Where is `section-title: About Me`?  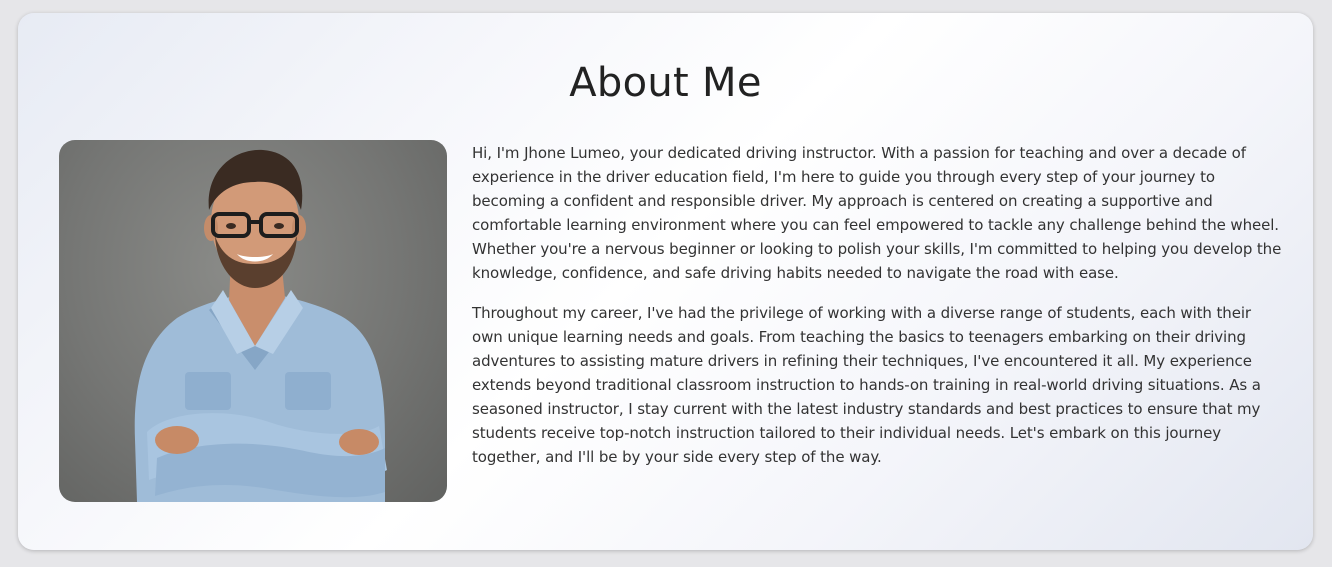
section-title: About Me is located at coordinates (665, 83).